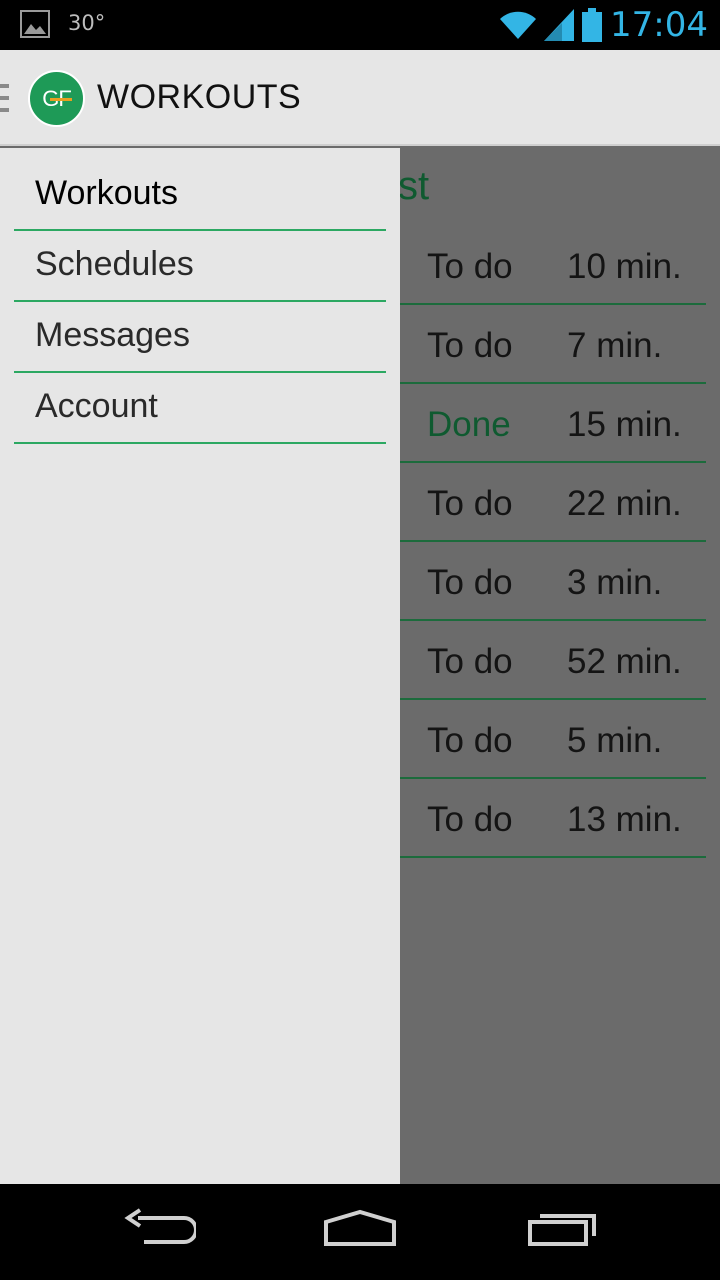 The height and width of the screenshot is (1280, 720). I want to click on drawer-item-label: Workouts, so click(106, 193).